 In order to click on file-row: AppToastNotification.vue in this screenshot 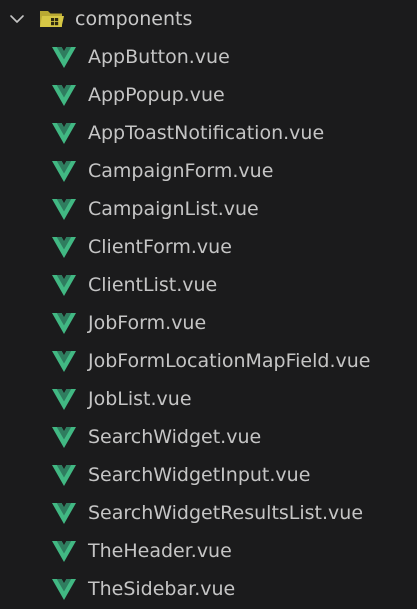, I will do `click(208, 133)`.